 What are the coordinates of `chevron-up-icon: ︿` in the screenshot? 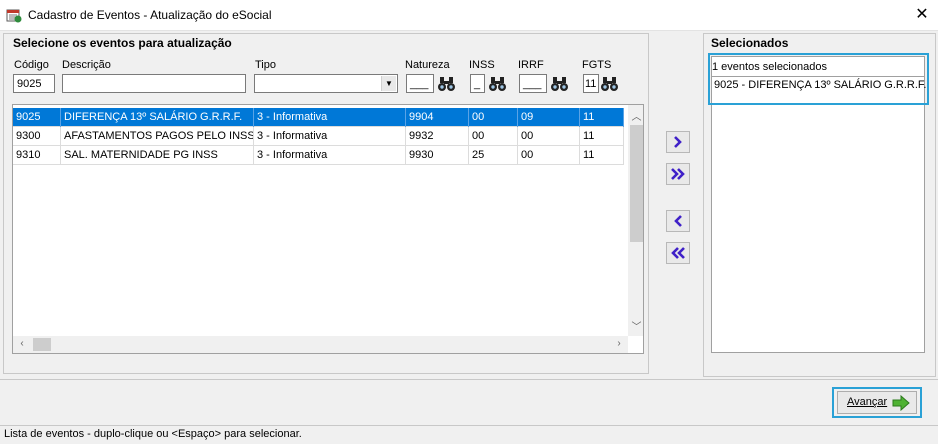 It's located at (635, 115).